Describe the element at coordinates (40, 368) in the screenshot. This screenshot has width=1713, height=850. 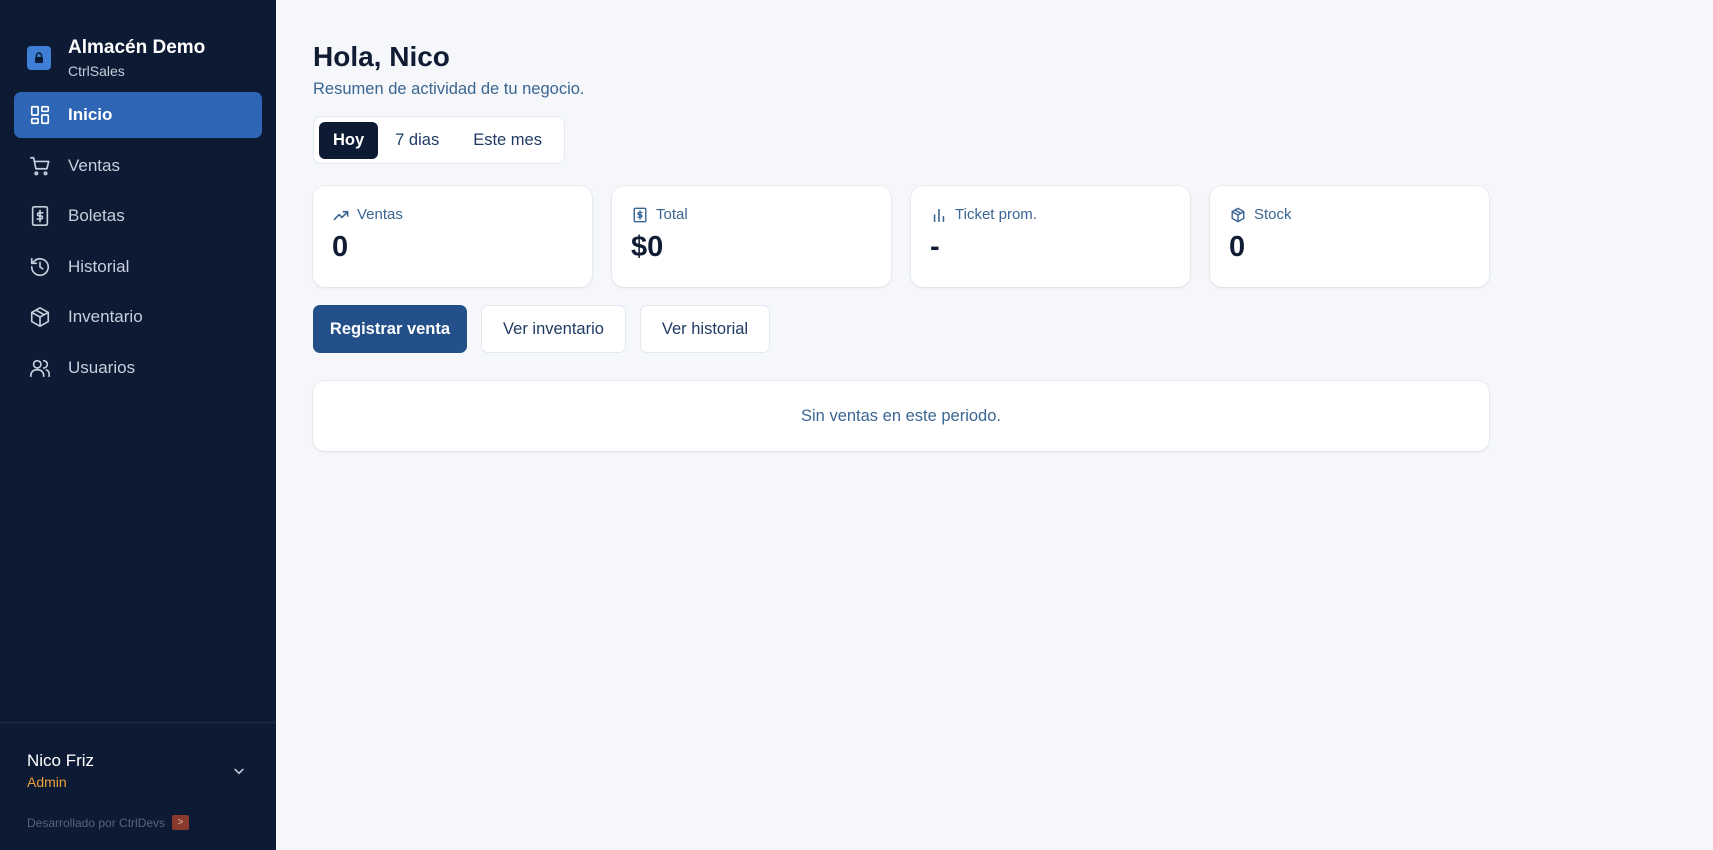
I see `users-icon` at that location.